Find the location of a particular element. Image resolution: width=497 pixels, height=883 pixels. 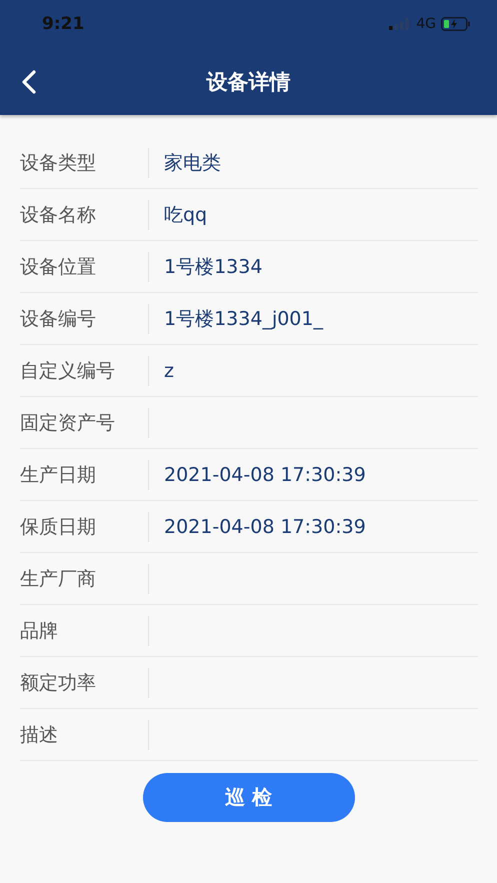

battery-icon is located at coordinates (456, 24).